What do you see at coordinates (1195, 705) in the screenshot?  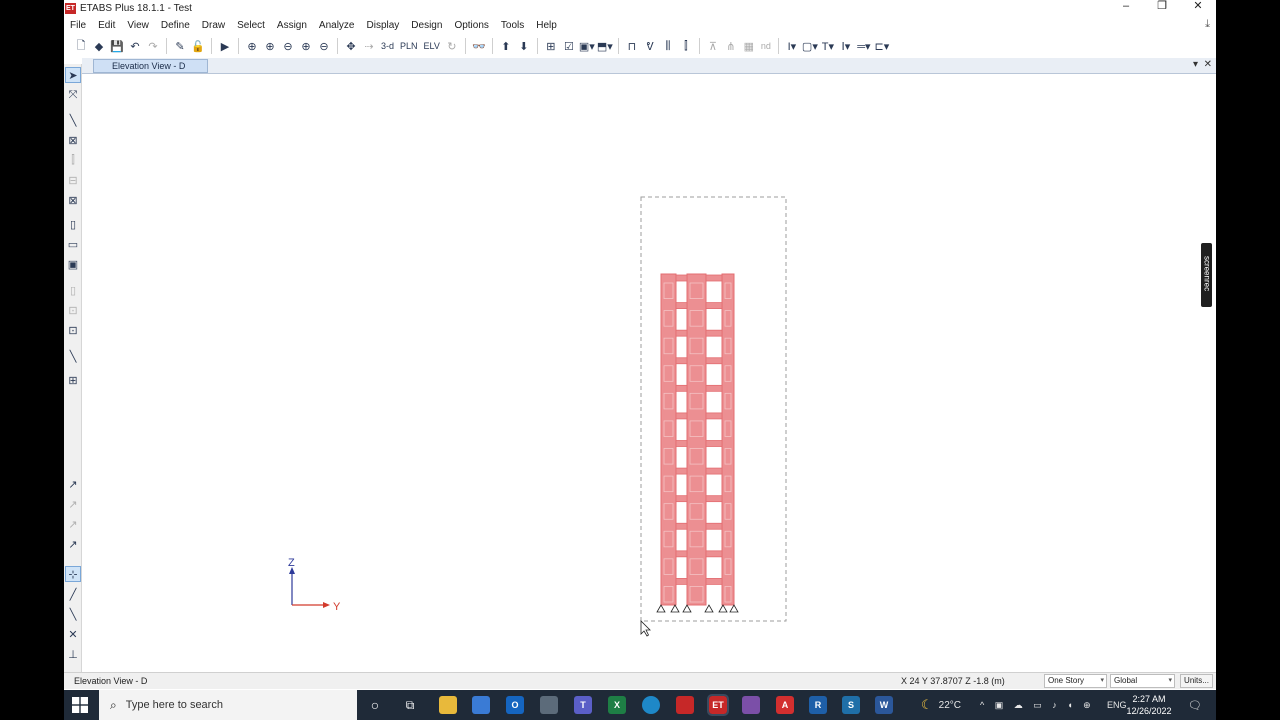 I see `notification-icon: 🗨` at bounding box center [1195, 705].